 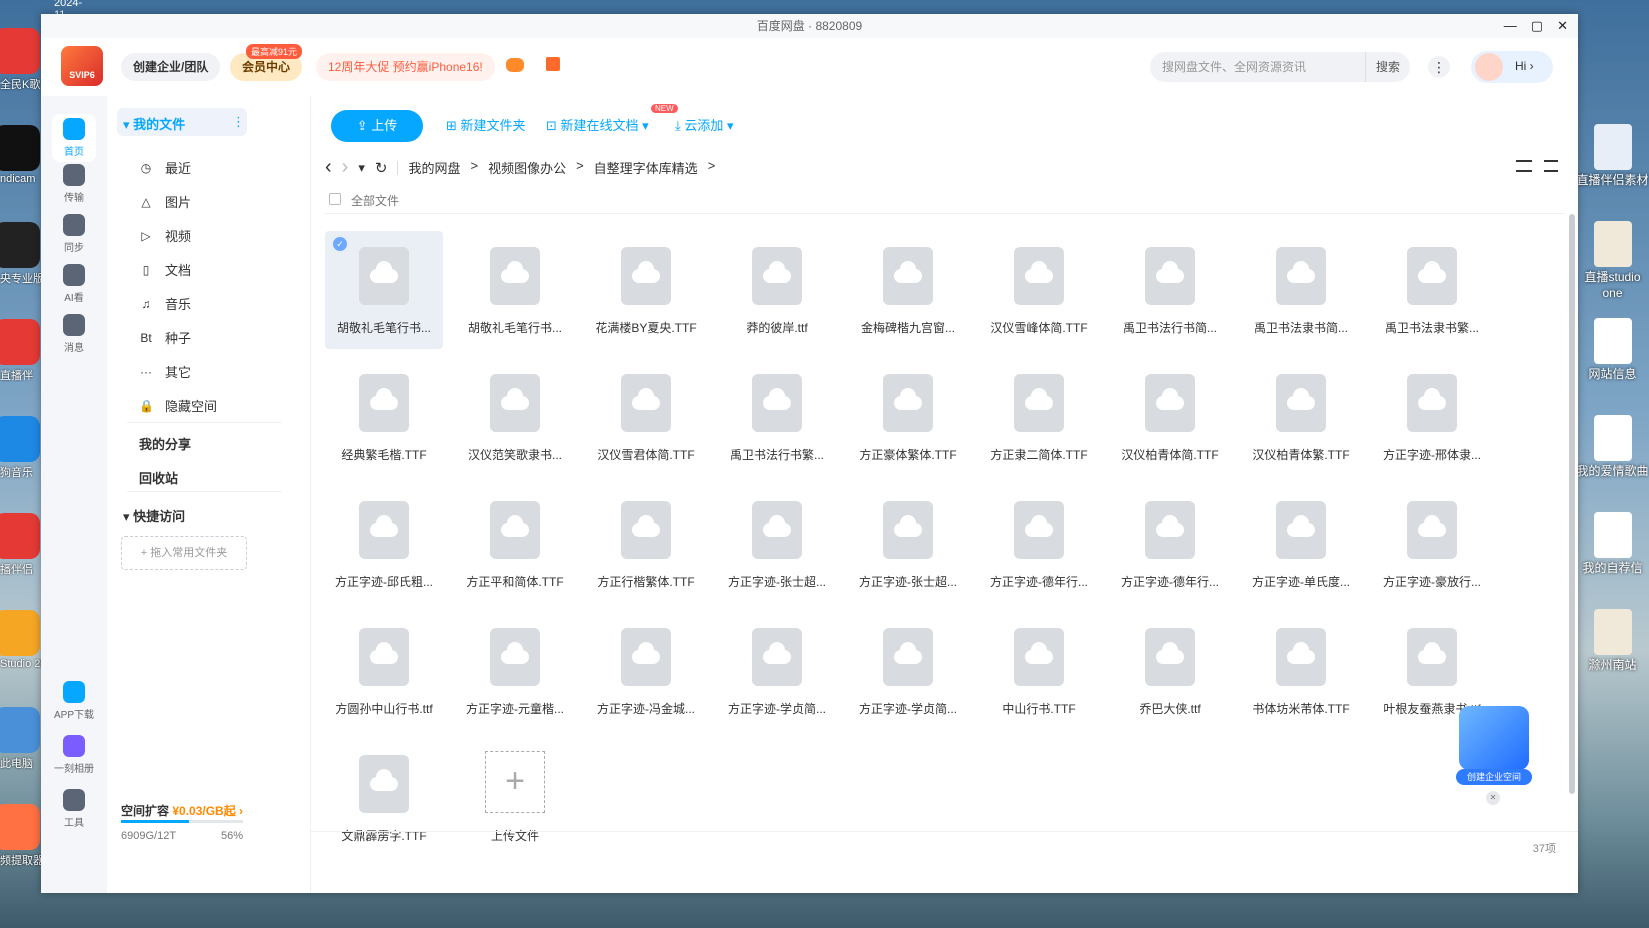 I want to click on gift-icon, so click(x=553, y=64).